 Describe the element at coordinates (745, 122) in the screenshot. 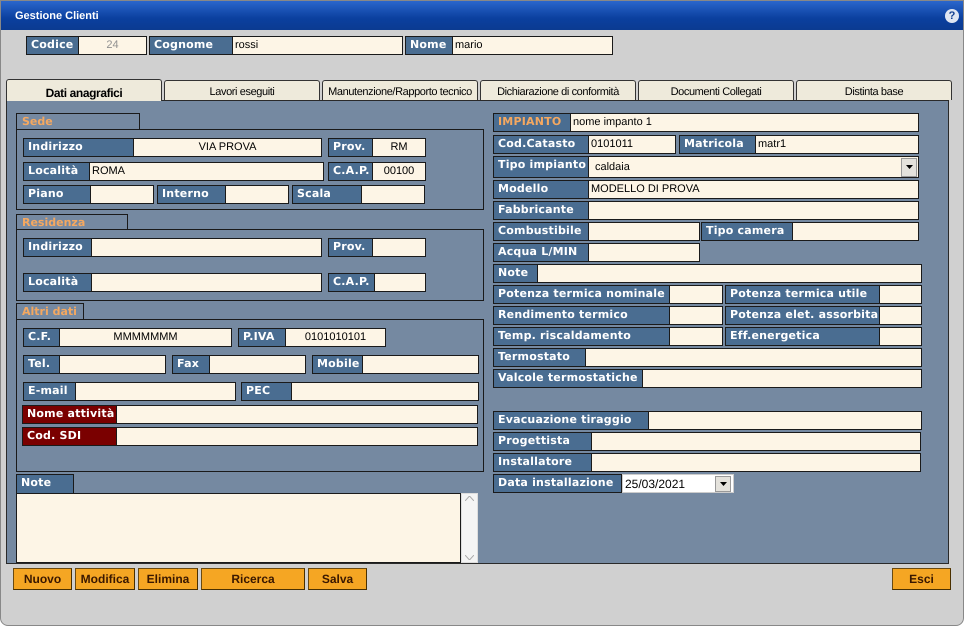

I see `input-field: nome impanto 1` at that location.